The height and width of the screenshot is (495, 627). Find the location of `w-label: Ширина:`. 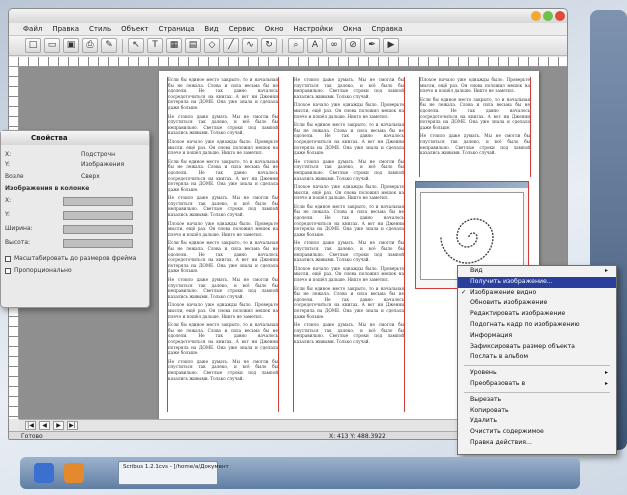

w-label: Ширина: is located at coordinates (19, 228).